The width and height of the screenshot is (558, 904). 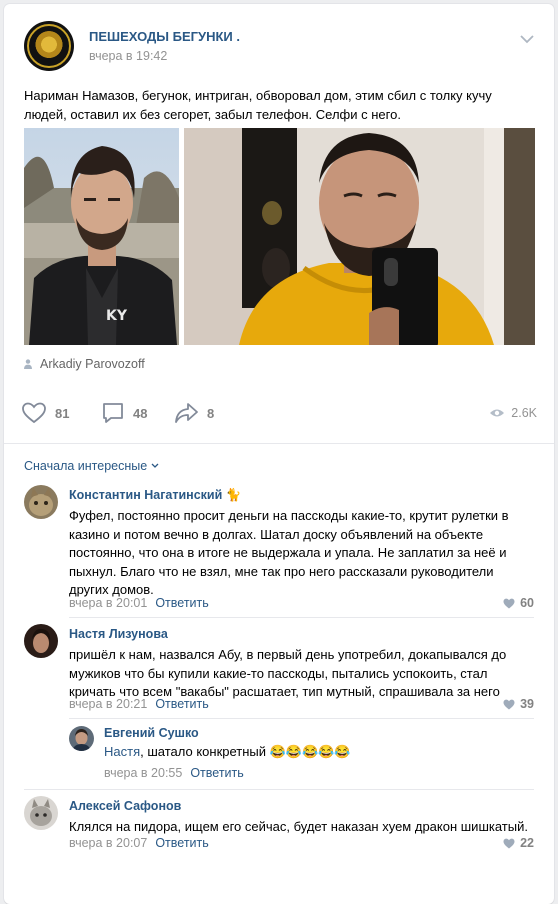 I want to click on group-name-link: ПЕШЕХОДЫ БЕГУНКИ ., so click(x=164, y=36).